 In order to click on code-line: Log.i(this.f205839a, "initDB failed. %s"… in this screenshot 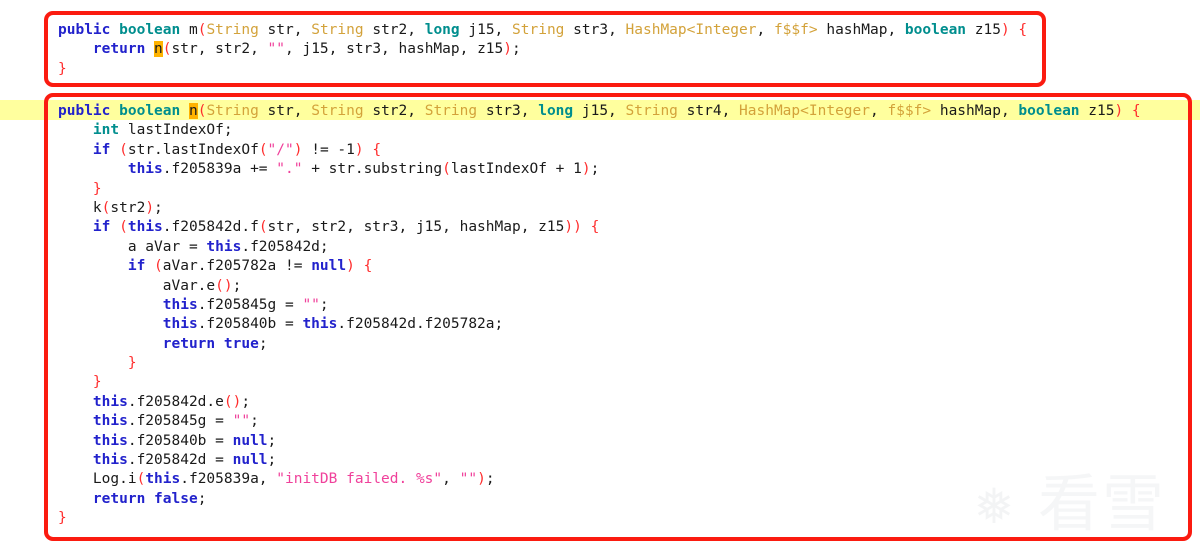, I will do `click(599, 479)`.